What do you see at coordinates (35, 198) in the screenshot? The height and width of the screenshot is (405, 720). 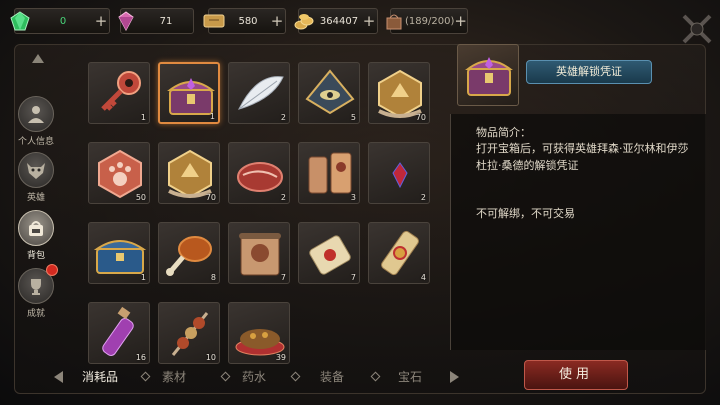 I see `nav-label: 英雄` at bounding box center [35, 198].